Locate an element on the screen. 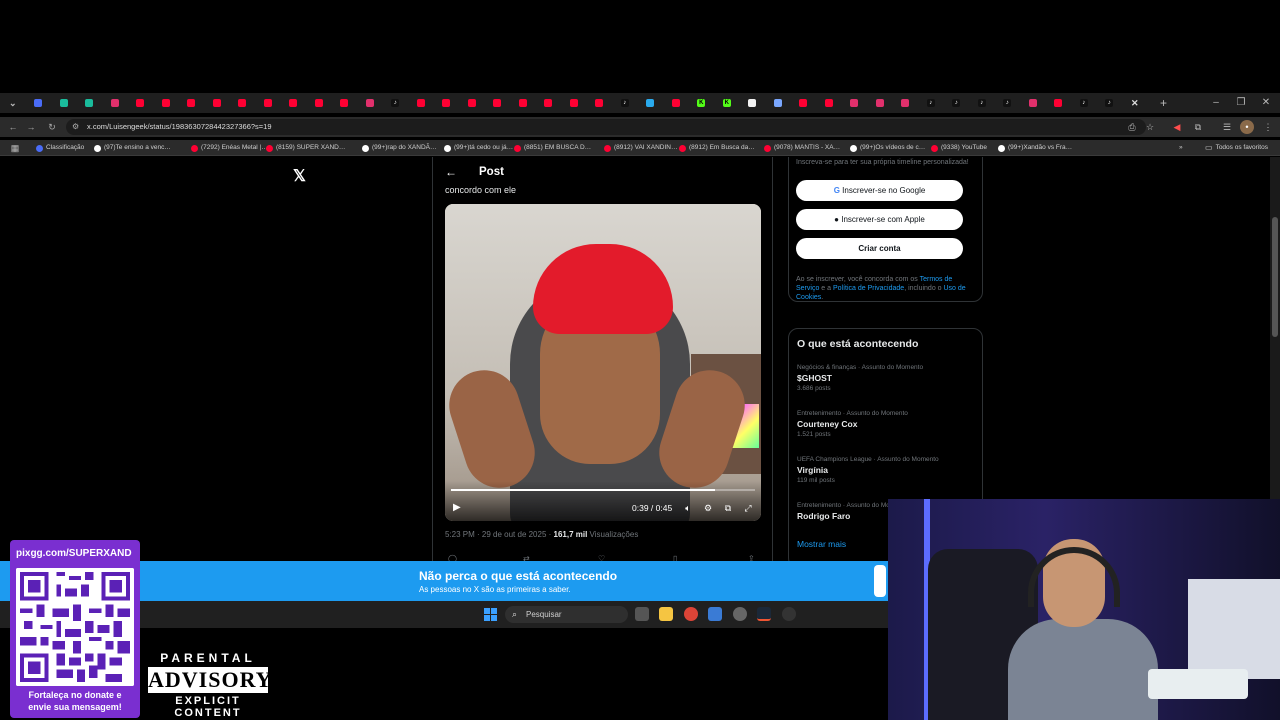  audio-playing-icon: ◀ is located at coordinates (1177, 127).